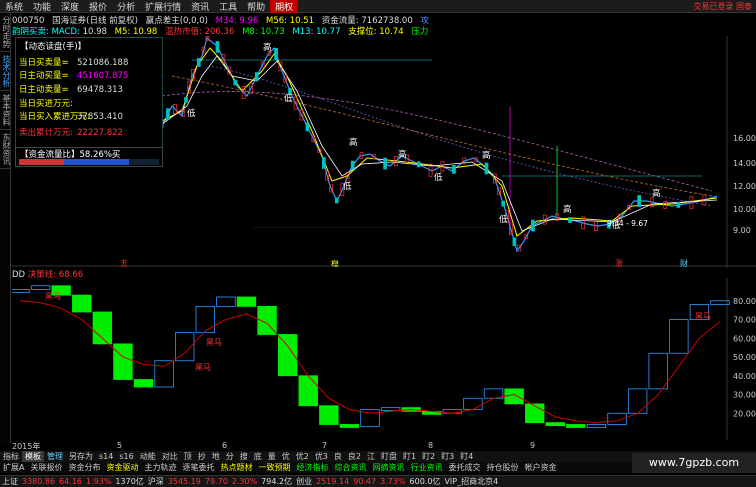  Describe the element at coordinates (70, 481) in the screenshot. I see `sh-index-change: 64.16` at that location.